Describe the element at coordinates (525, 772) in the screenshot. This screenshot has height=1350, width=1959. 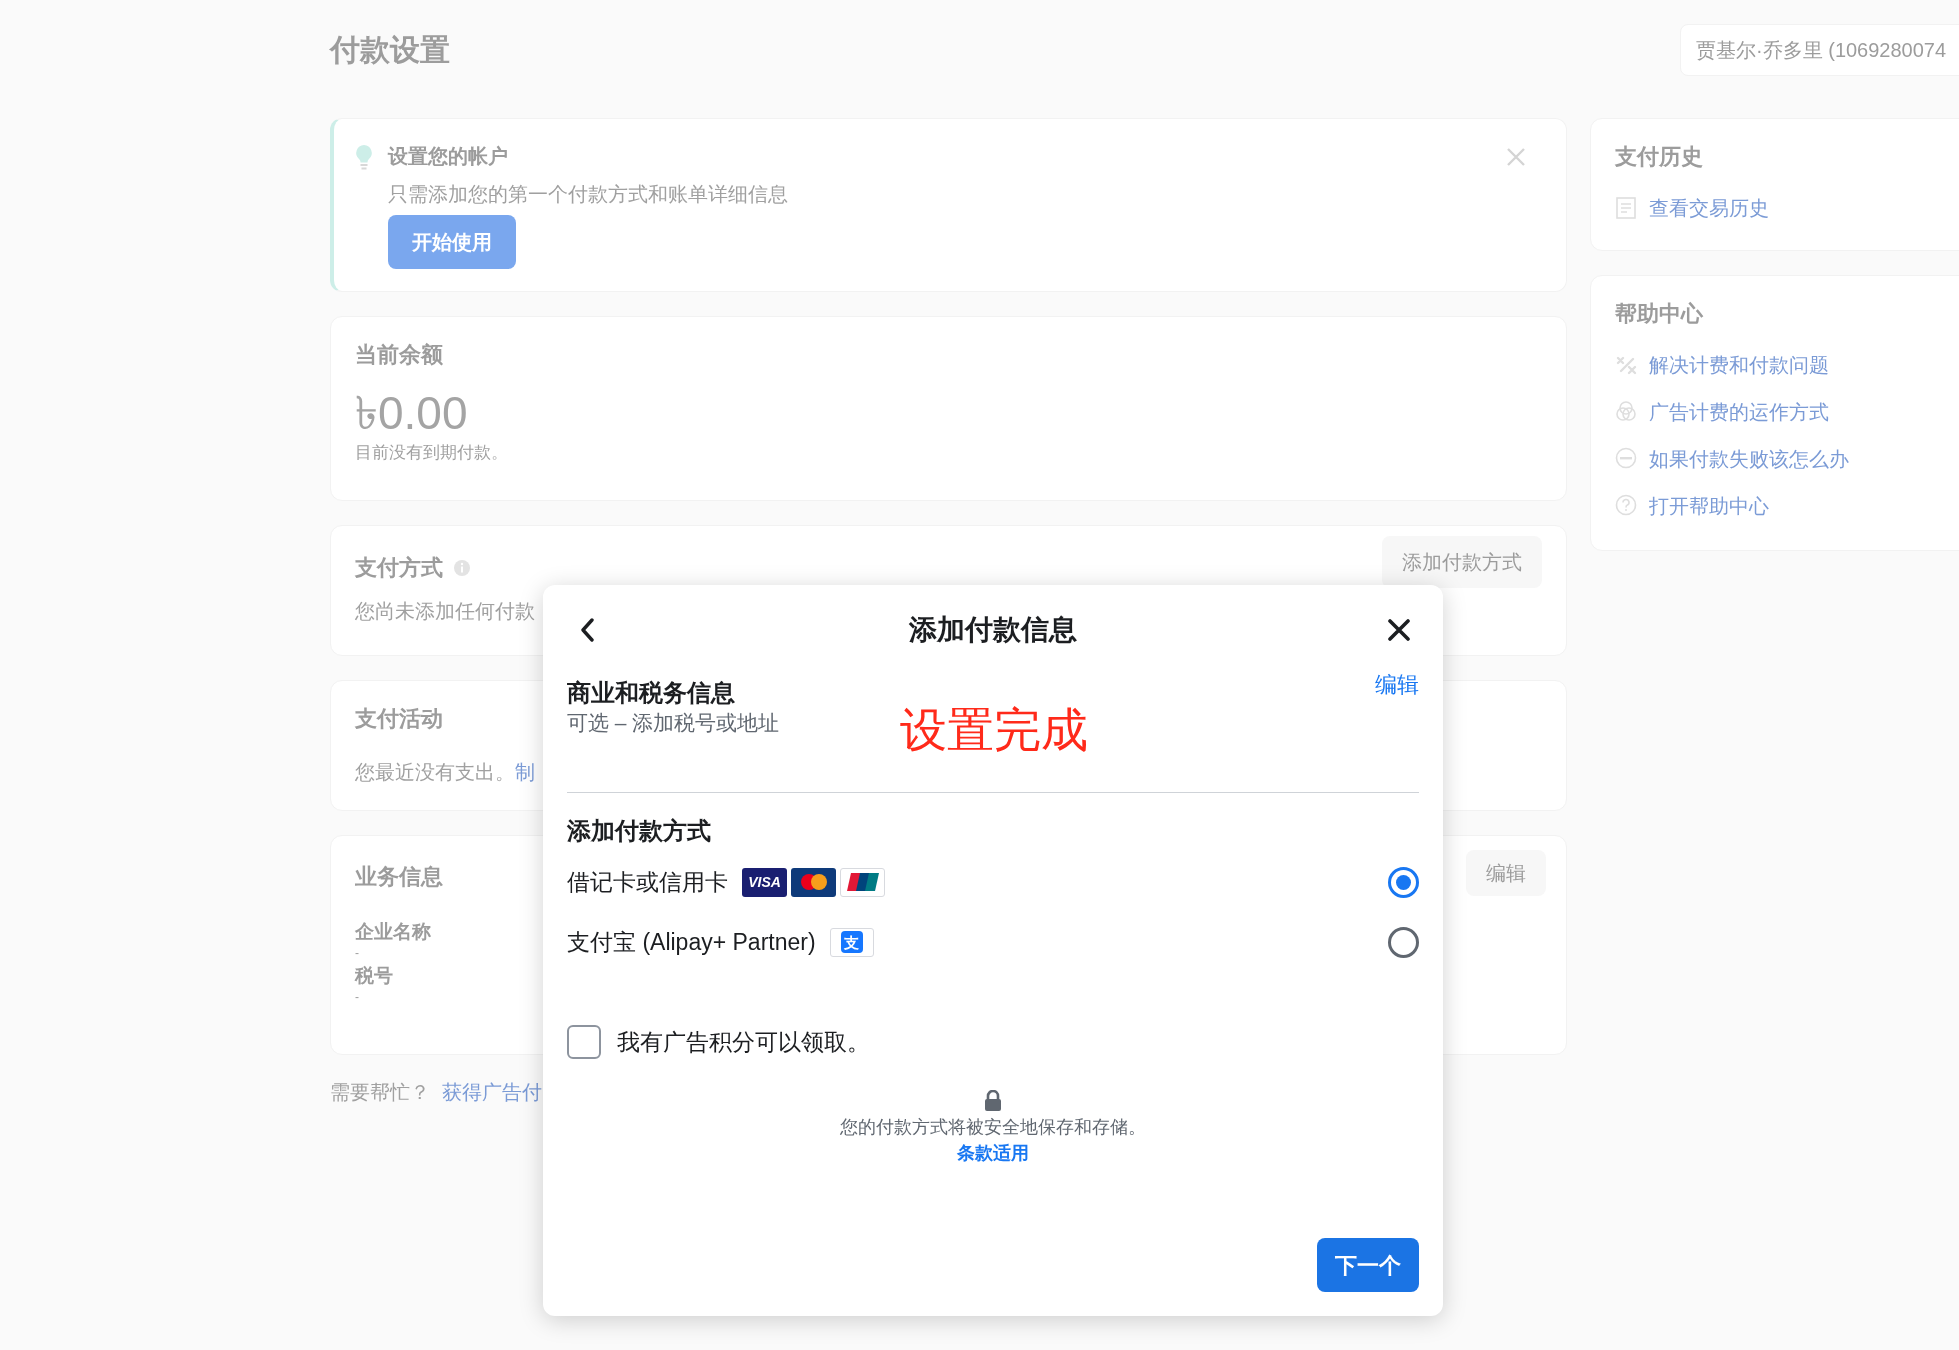
I see `activity-link: 制` at that location.